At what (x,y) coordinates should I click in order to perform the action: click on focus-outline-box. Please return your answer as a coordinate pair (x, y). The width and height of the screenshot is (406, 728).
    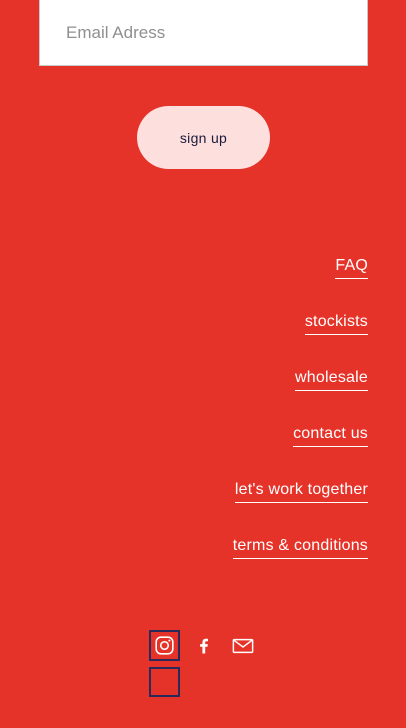
    Looking at the image, I should click on (164, 682).